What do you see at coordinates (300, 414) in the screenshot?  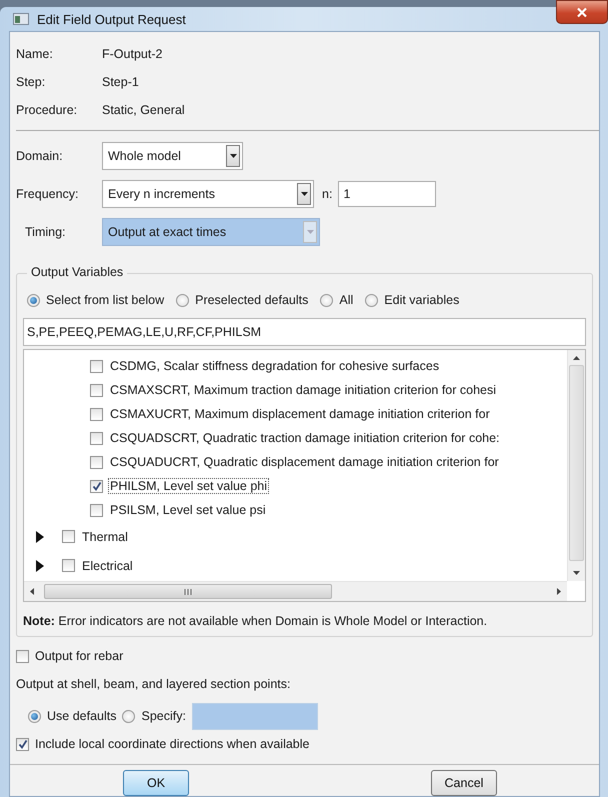 I see `list-item-label: CSMAXUCRT, Maximum displacement damage initiation criterion for` at bounding box center [300, 414].